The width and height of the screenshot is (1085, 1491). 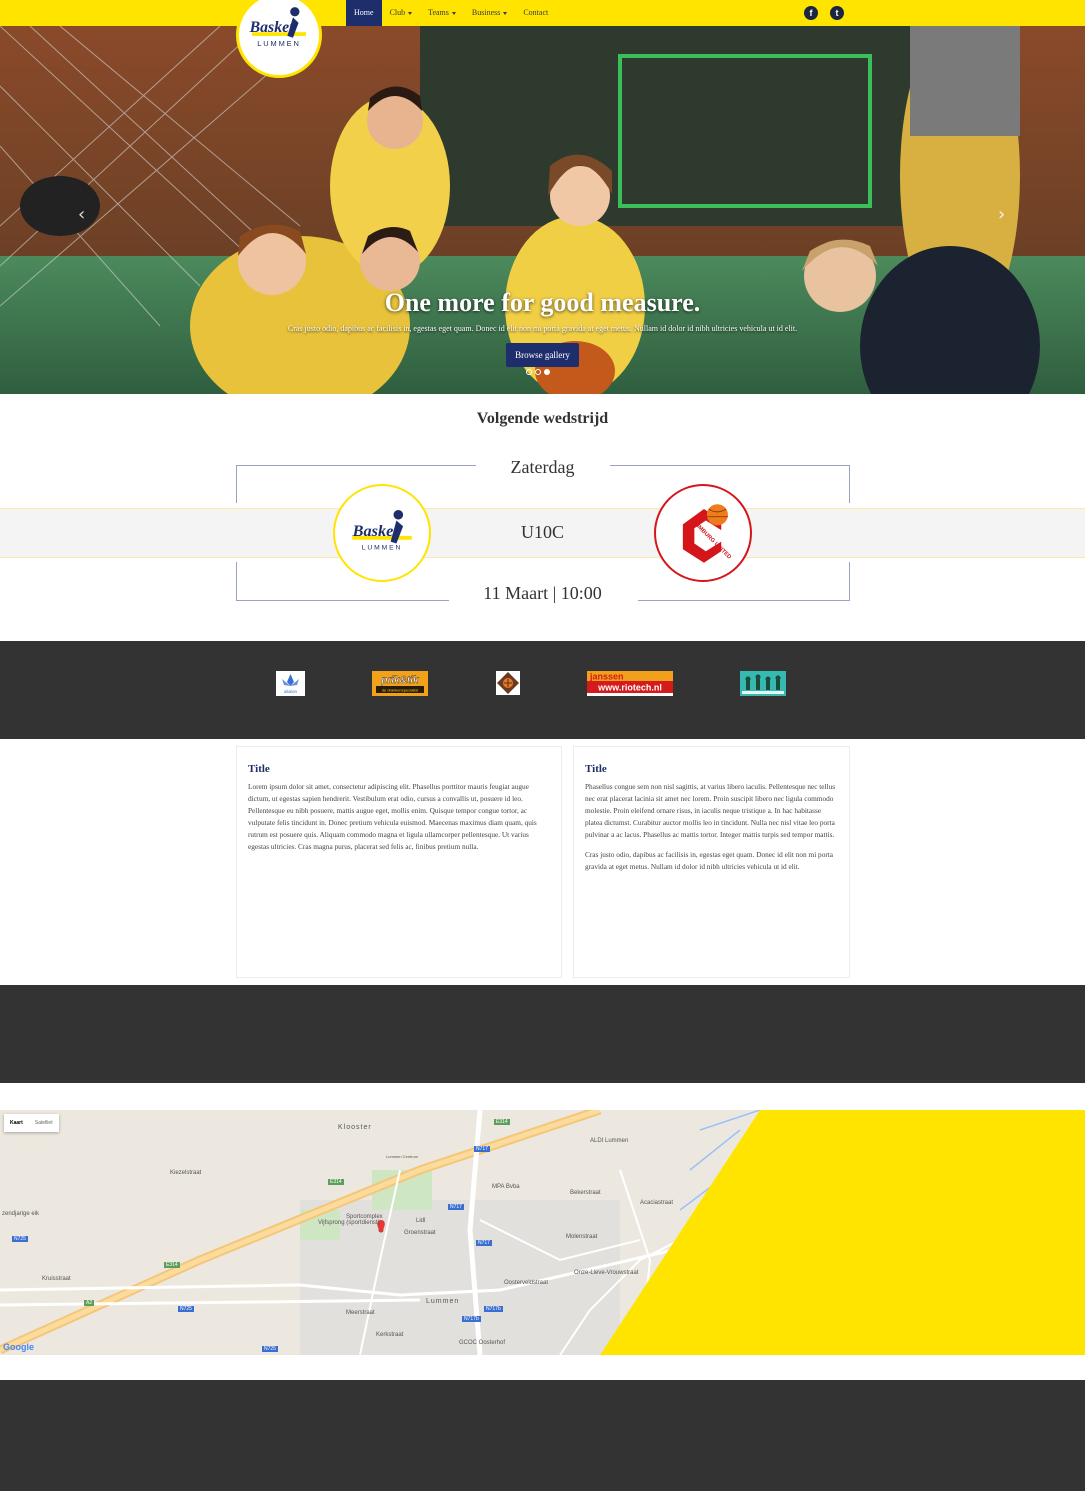 I want to click on map-label: Vijfsprong (sportdienst), so click(x=349, y=1223).